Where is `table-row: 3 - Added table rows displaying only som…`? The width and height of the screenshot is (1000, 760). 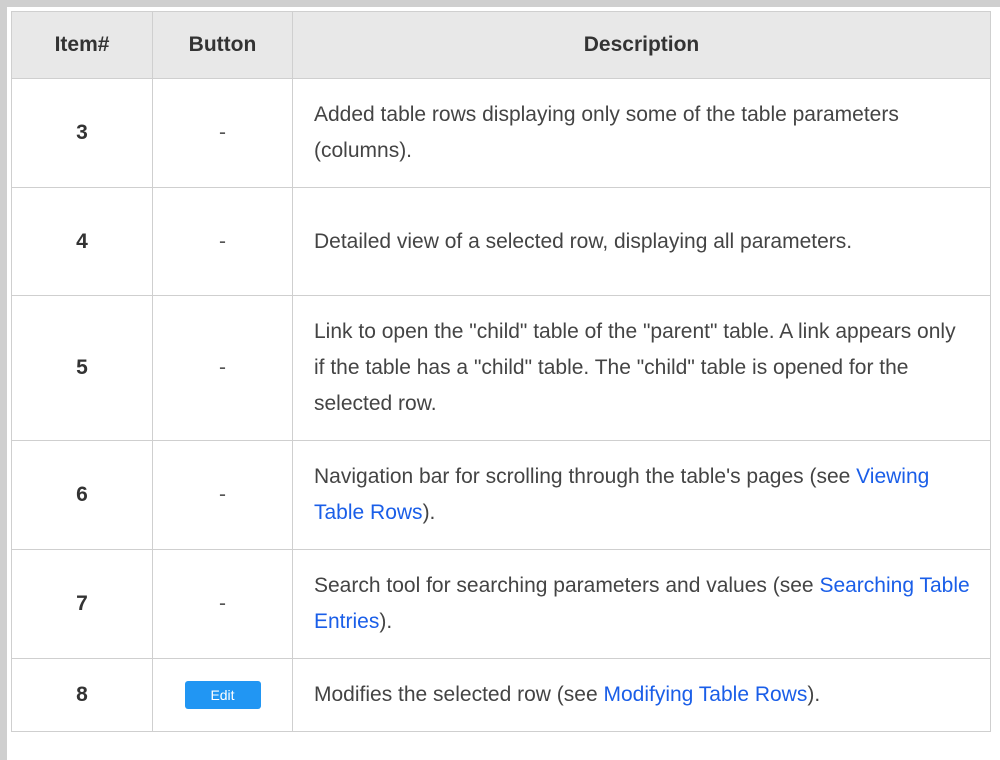 table-row: 3 - Added table rows displaying only som… is located at coordinates (501, 133).